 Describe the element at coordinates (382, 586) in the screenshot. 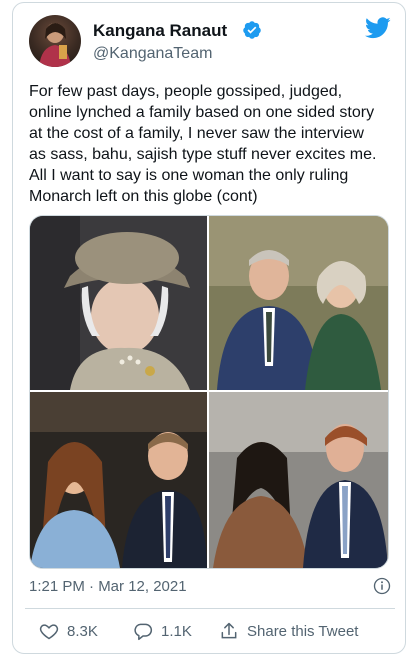

I see `info-icon` at that location.